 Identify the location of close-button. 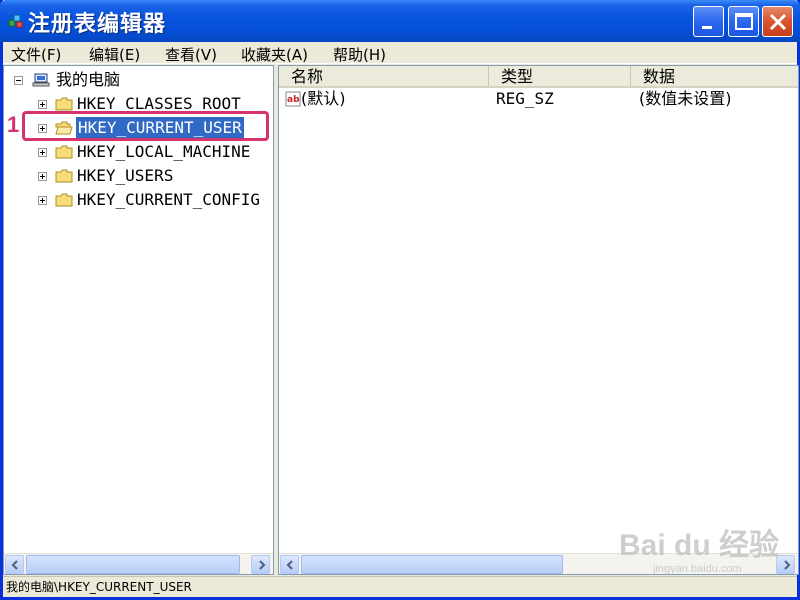
(777, 21).